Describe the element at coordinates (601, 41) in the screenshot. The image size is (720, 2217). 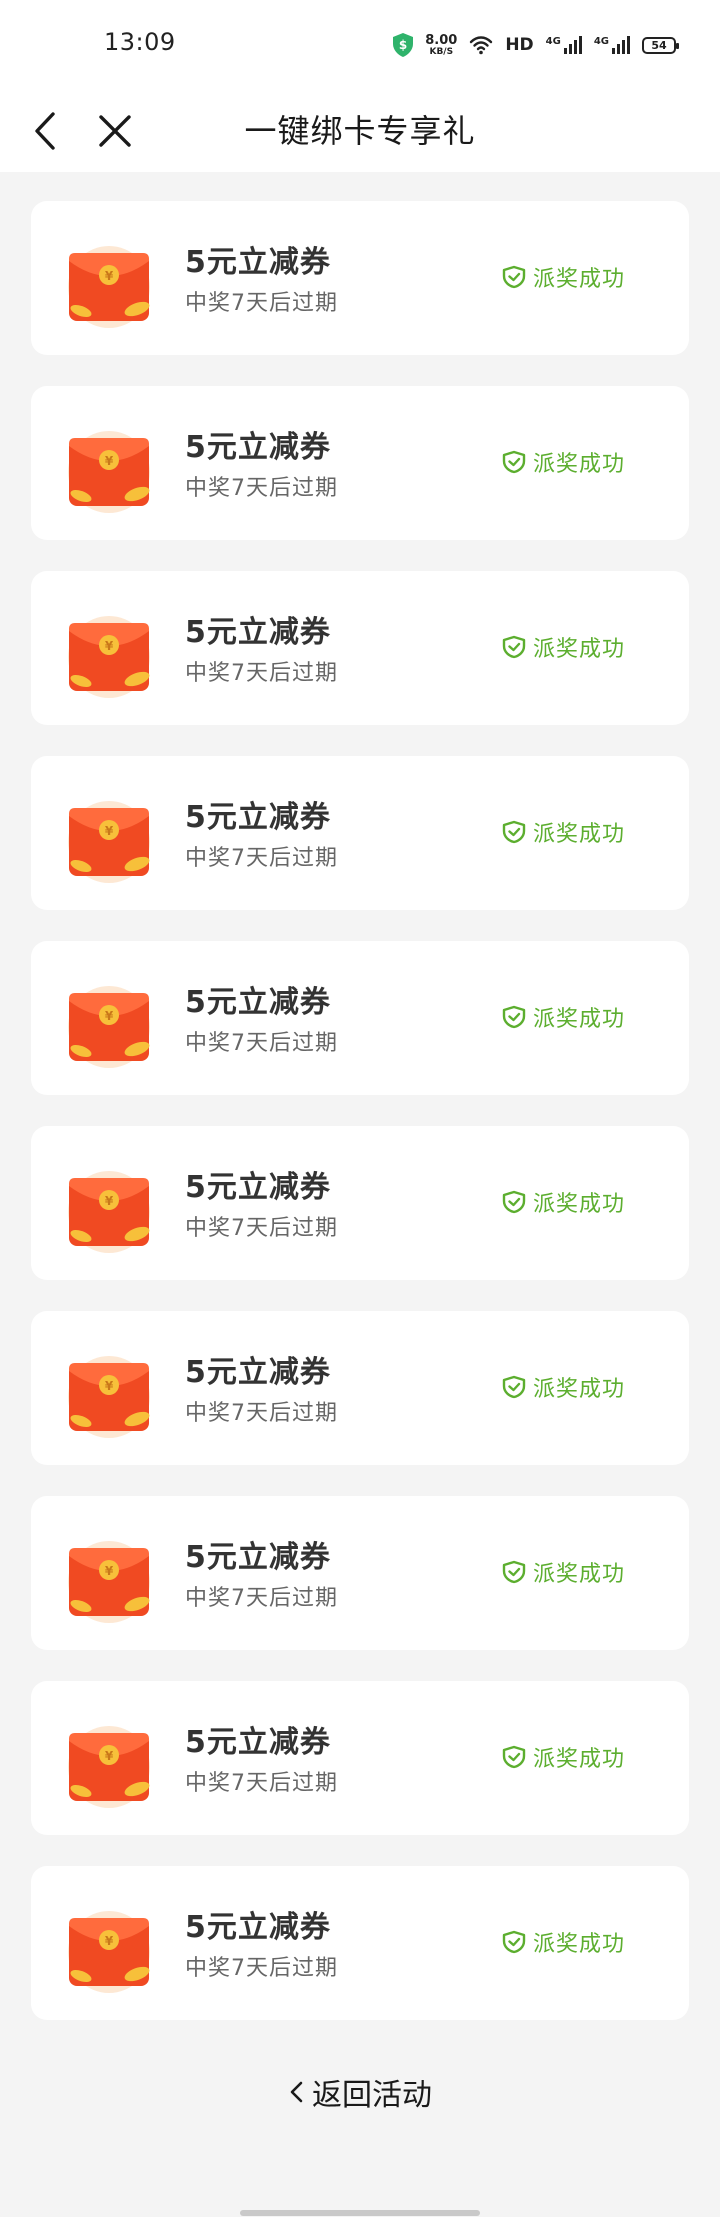
I see `signal-2-label: 4G` at that location.